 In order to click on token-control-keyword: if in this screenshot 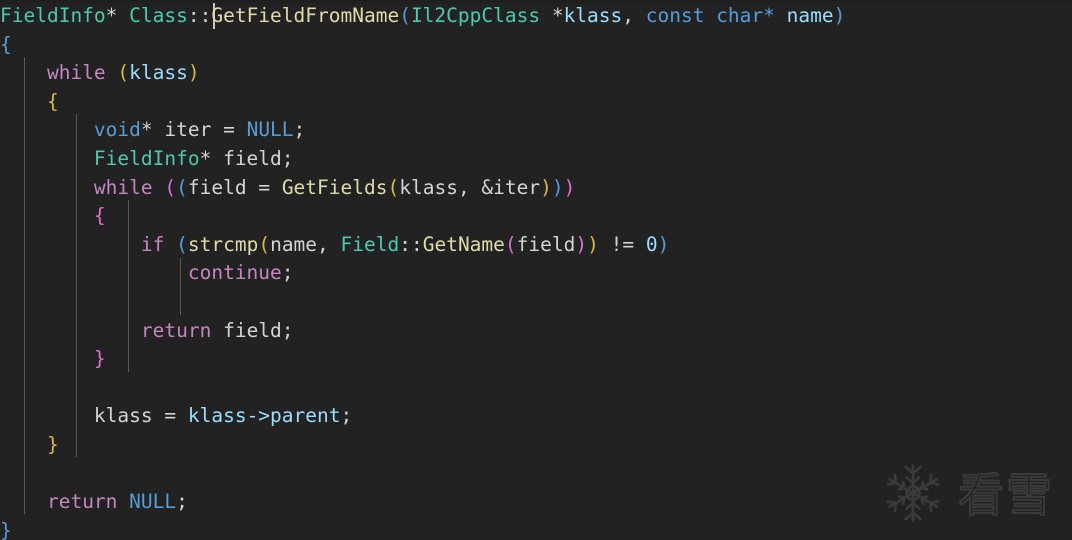, I will do `click(152, 244)`.